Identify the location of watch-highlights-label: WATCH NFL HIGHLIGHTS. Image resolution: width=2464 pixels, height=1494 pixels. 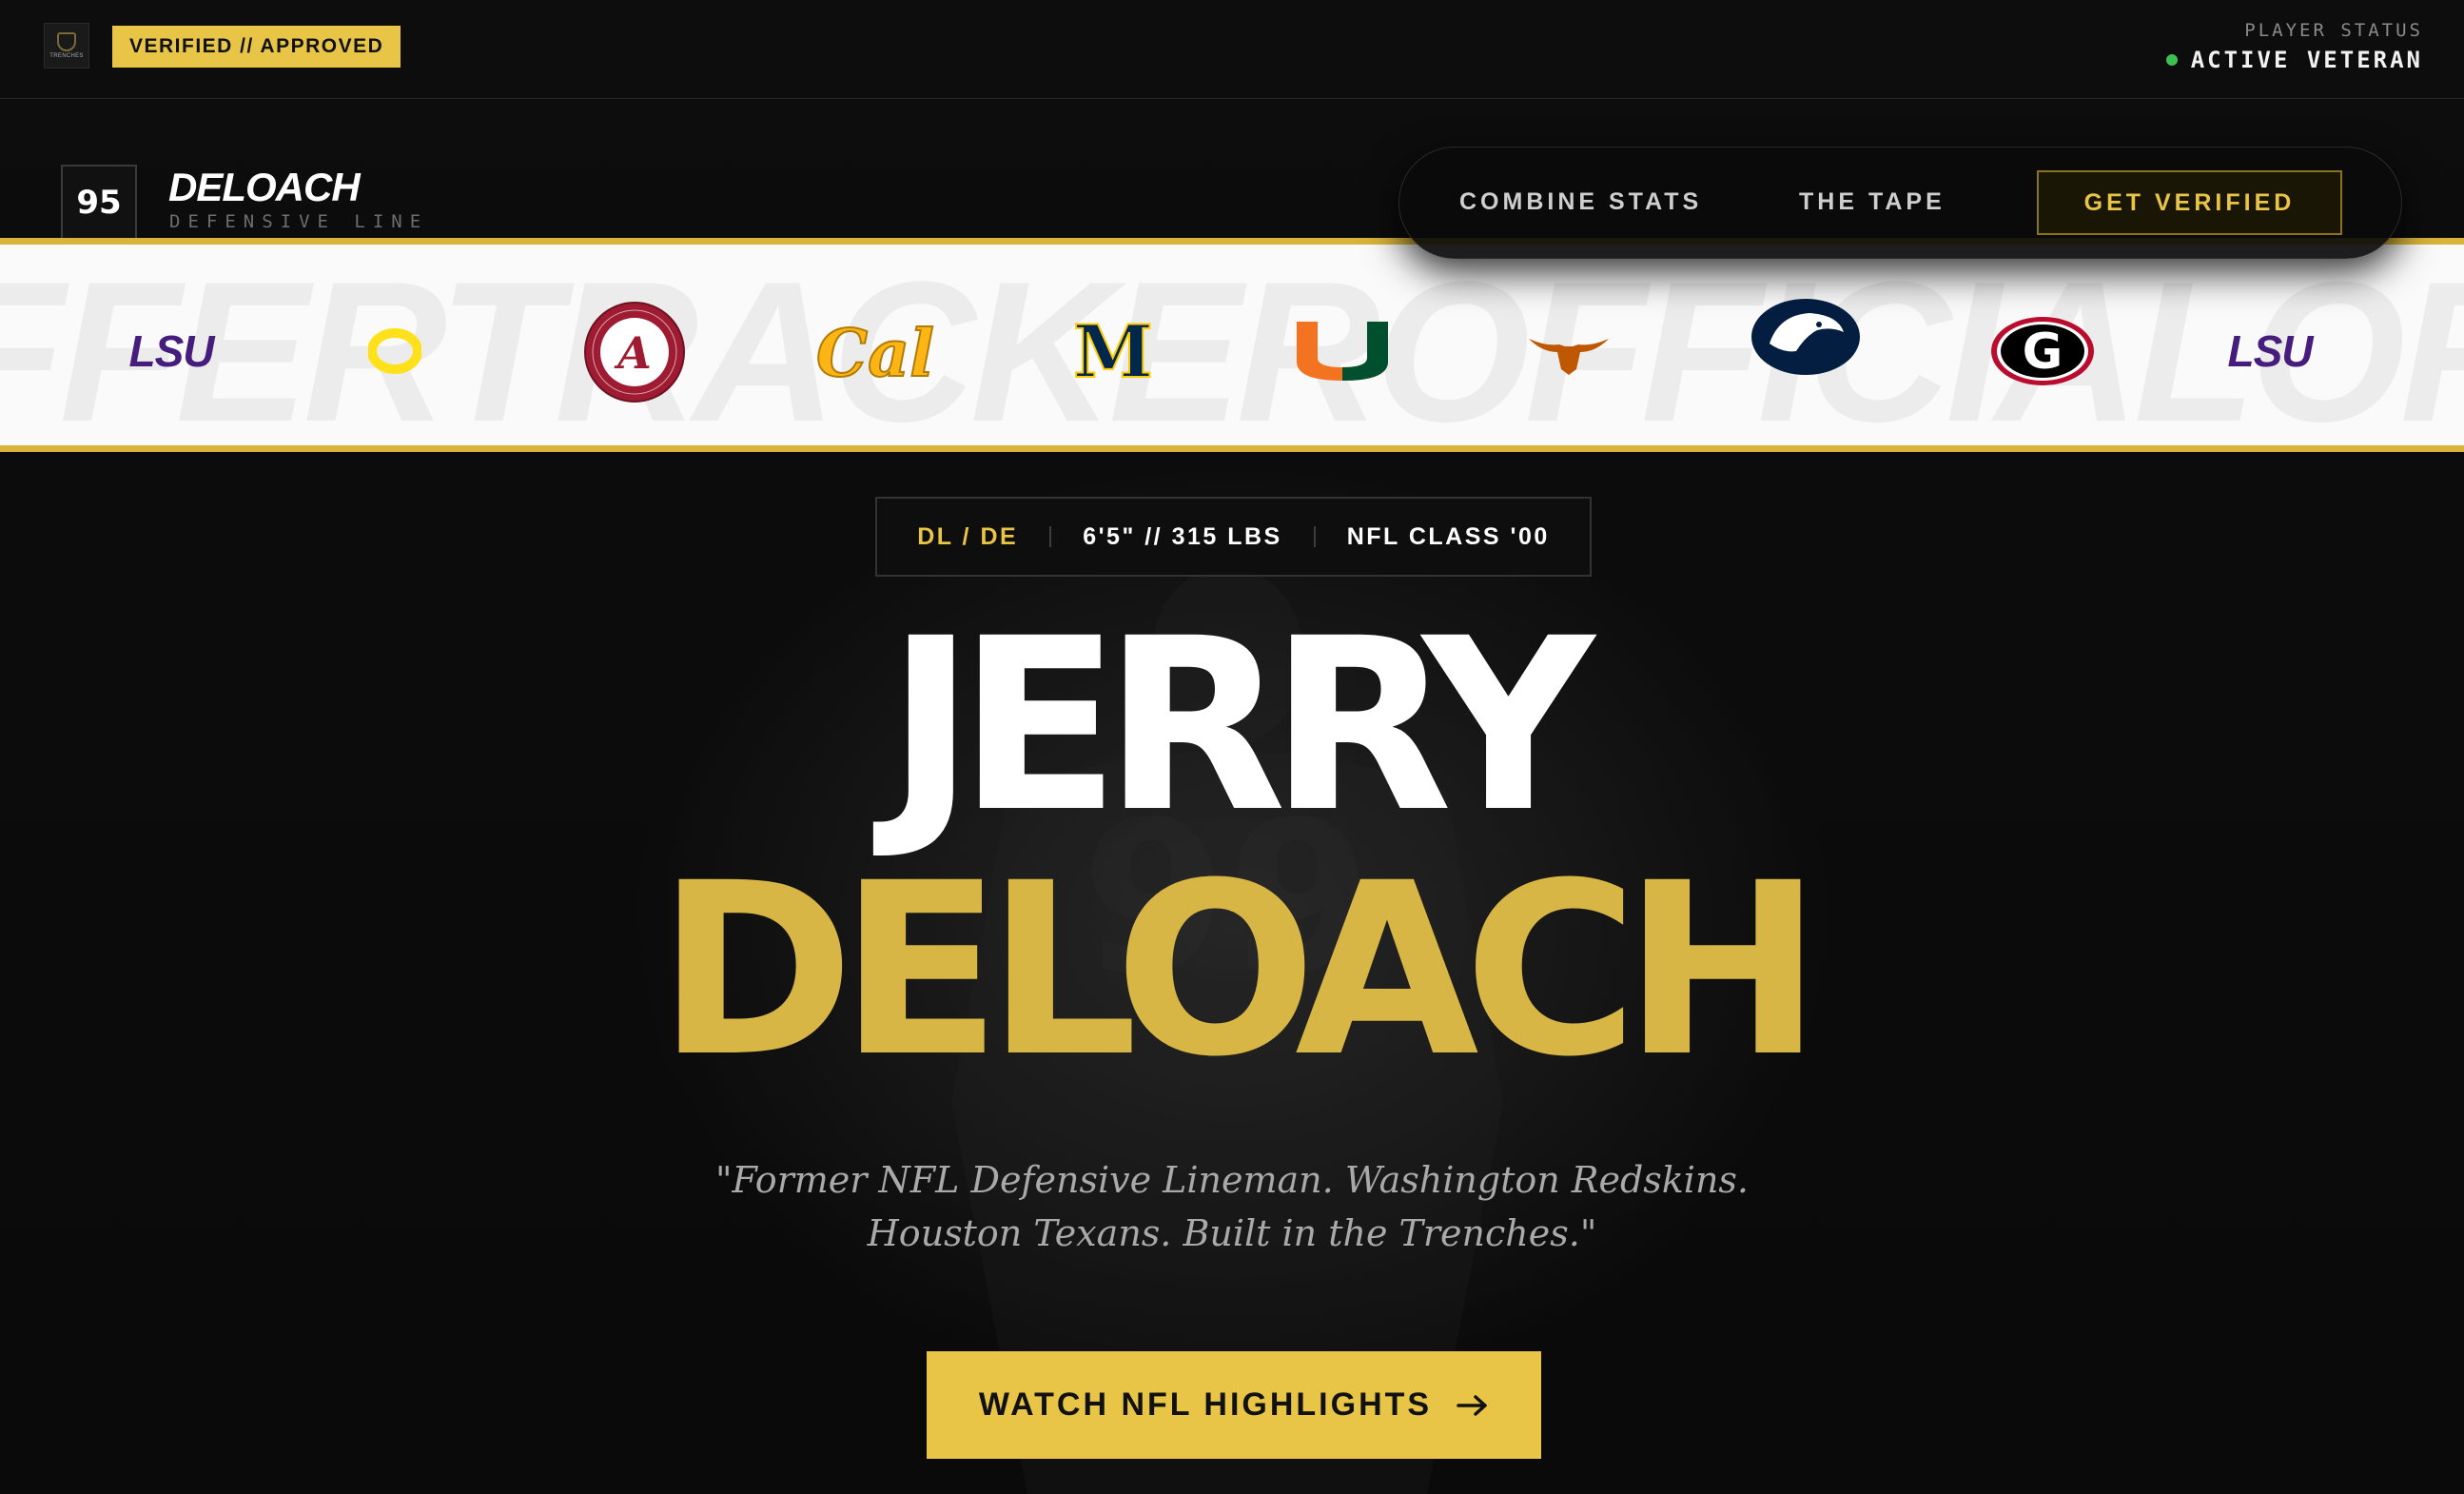
(1205, 1404).